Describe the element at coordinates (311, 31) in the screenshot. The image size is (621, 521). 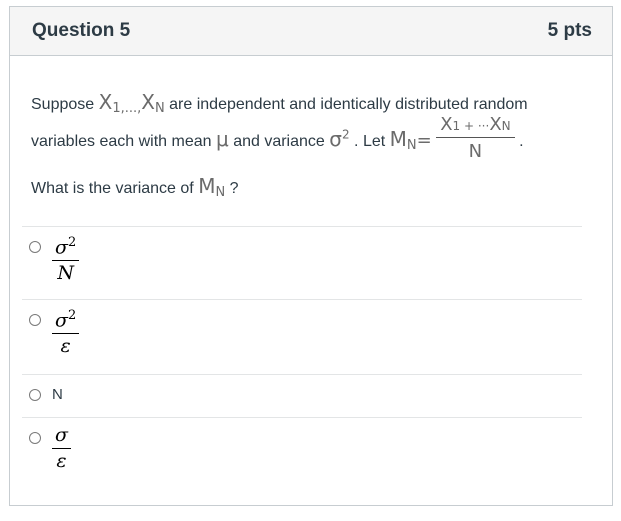
I see `question-header: Question 5 5 pts` at that location.